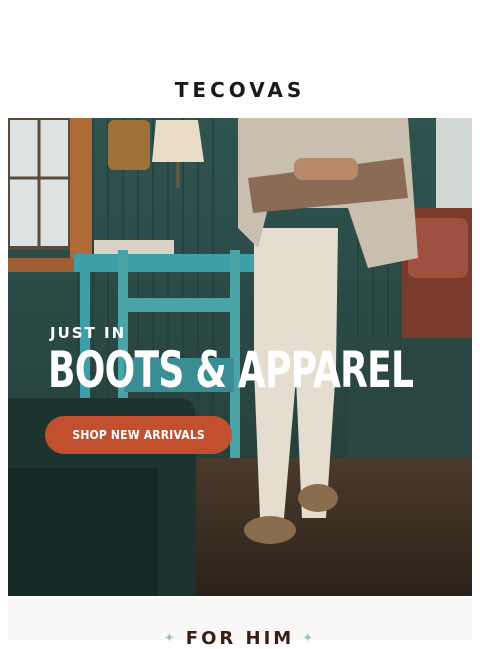 The width and height of the screenshot is (480, 649). I want to click on section-title-row: ✦ FOR HIM ✦, so click(240, 638).